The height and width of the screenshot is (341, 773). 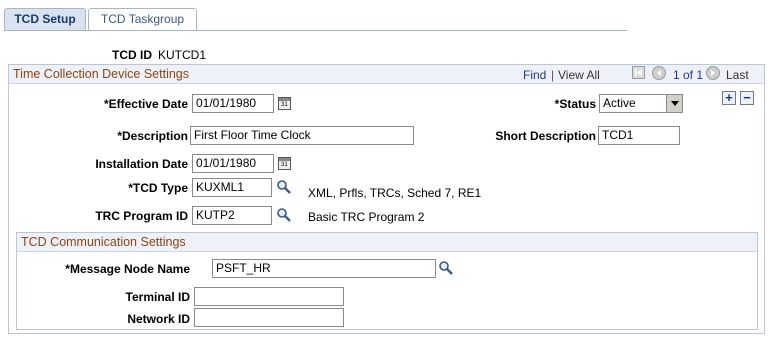 I want to click on tcd-id-label: TCD ID, so click(x=132, y=55).